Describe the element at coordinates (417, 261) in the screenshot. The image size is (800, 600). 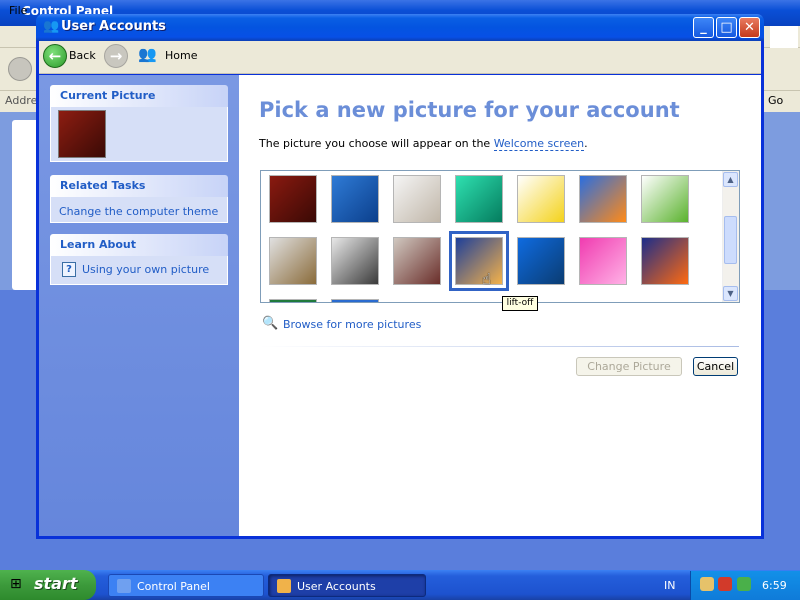
I see `picture-karate` at that location.